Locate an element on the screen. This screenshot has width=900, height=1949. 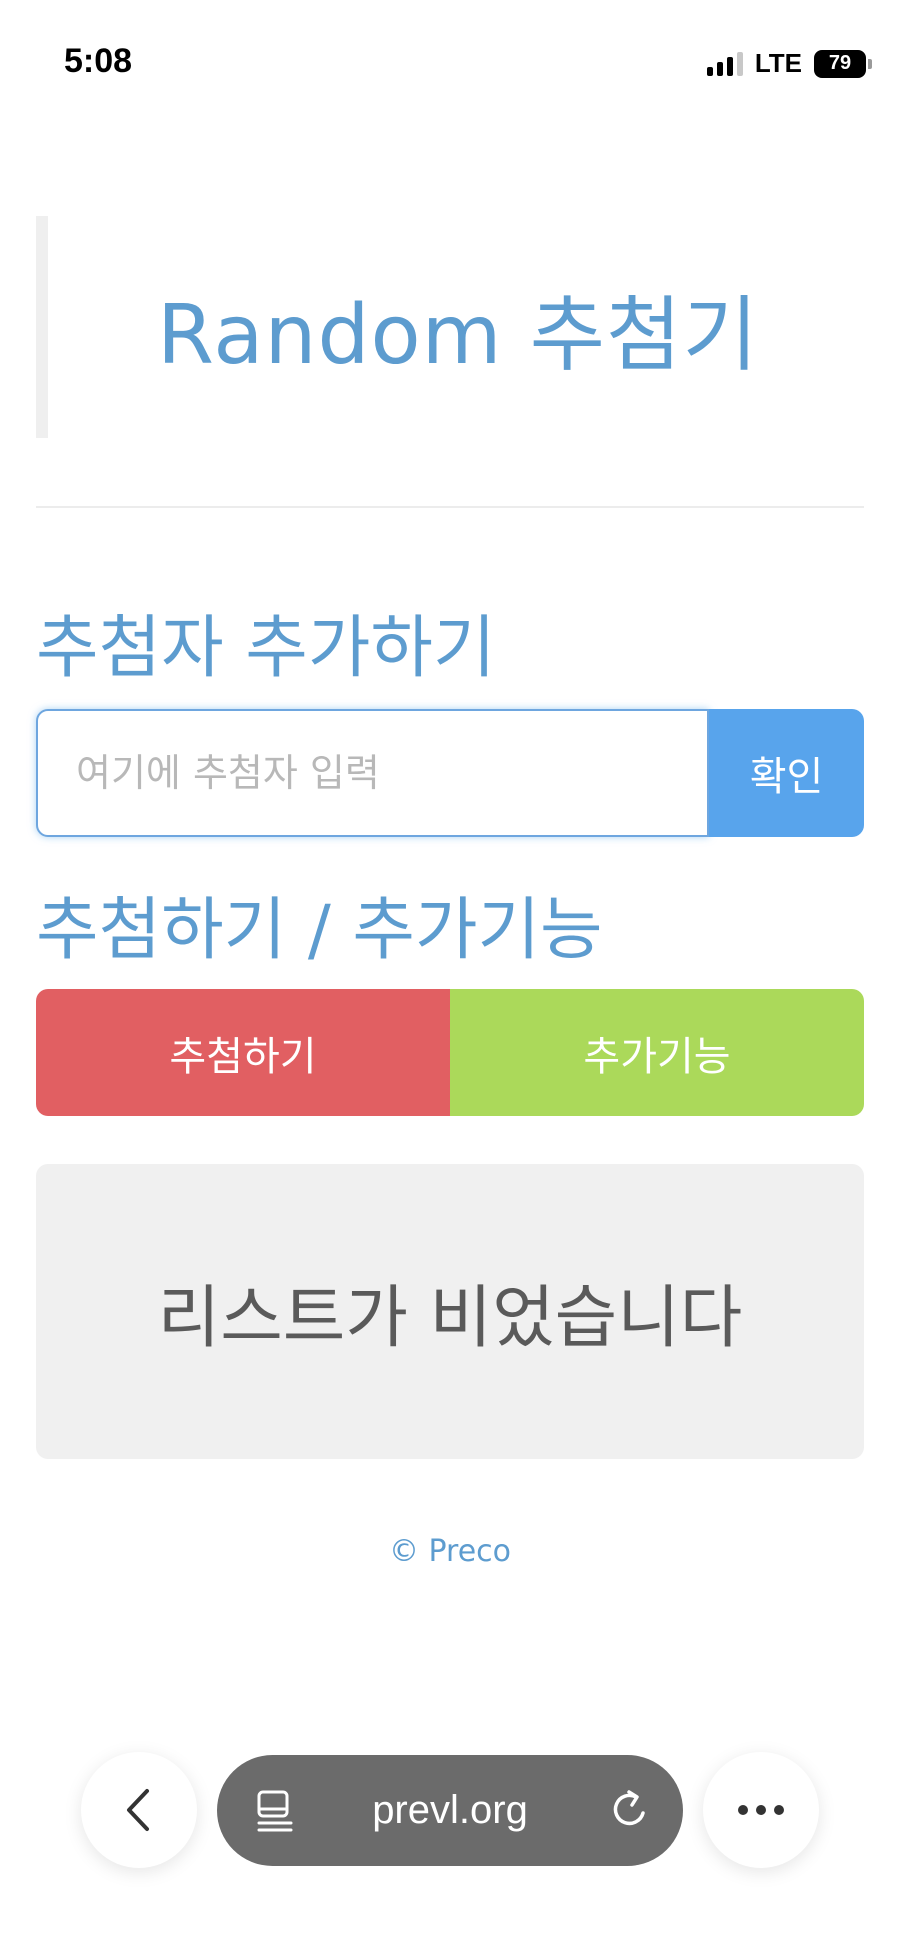
entrant-name-input is located at coordinates (372, 773).